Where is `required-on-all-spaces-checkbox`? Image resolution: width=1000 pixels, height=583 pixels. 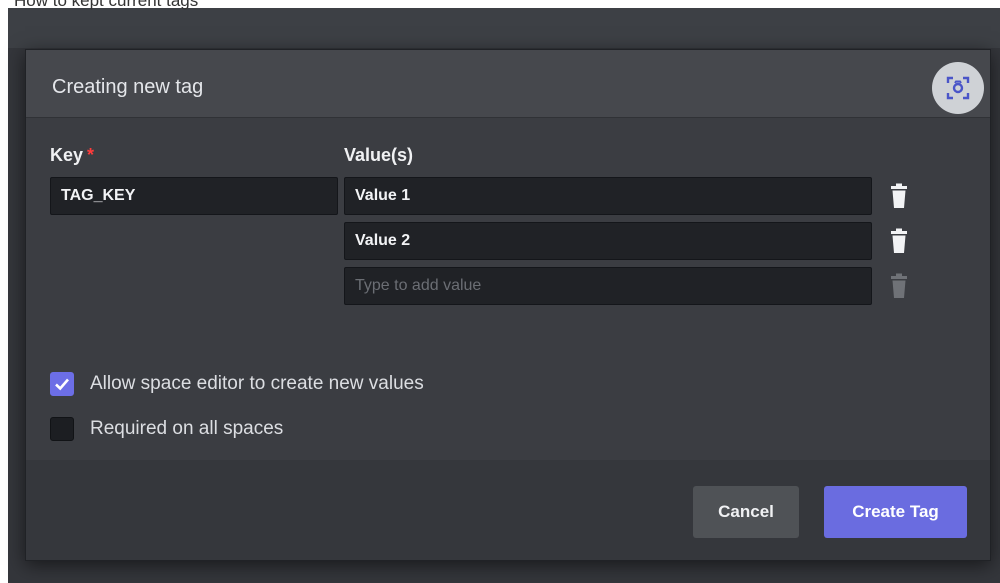
required-on-all-spaces-checkbox is located at coordinates (62, 429).